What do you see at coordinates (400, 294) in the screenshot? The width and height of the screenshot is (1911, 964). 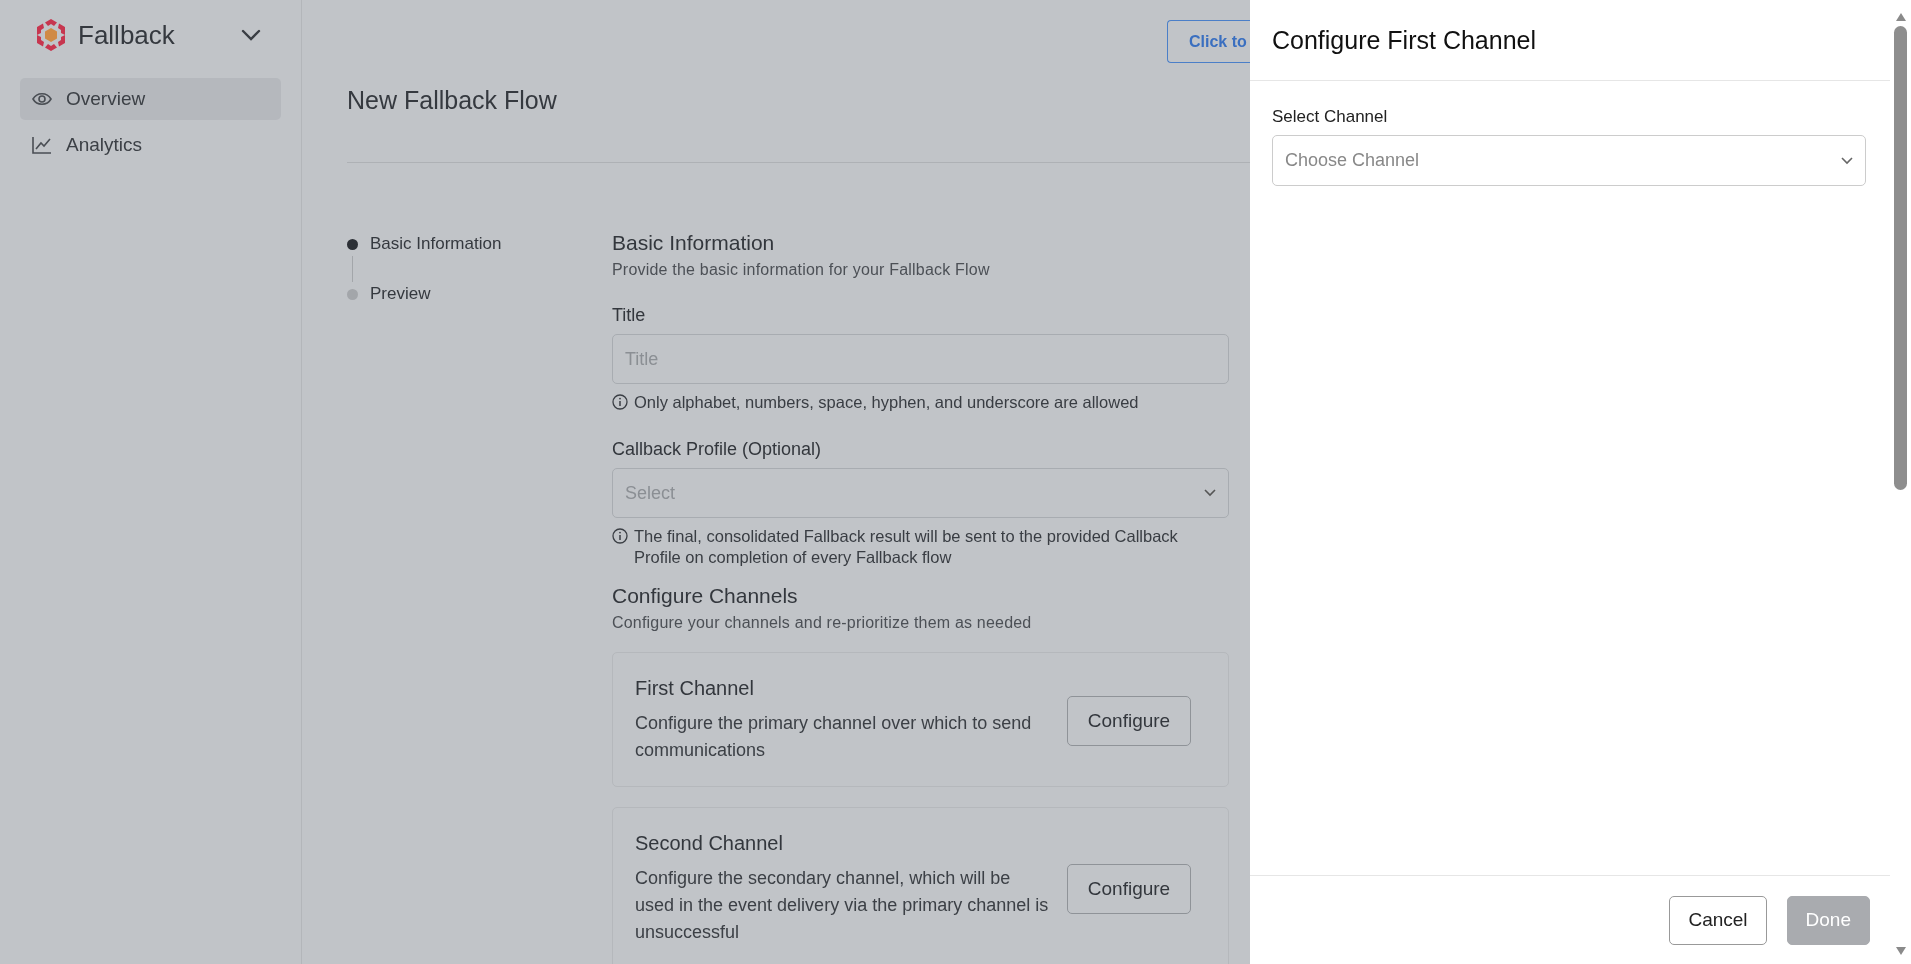 I see `step-label: Preview` at bounding box center [400, 294].